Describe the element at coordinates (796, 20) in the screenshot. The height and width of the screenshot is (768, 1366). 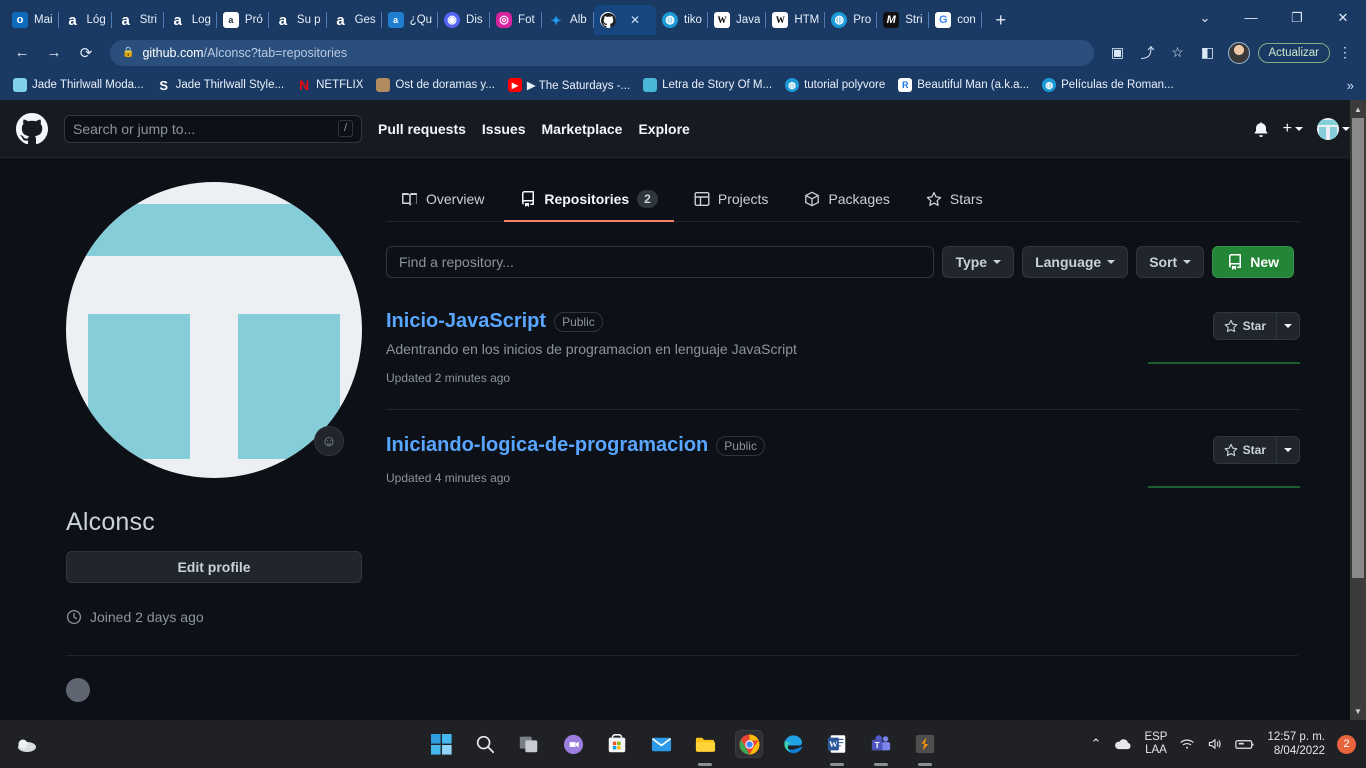
I see `browser-tab: W HTM` at that location.